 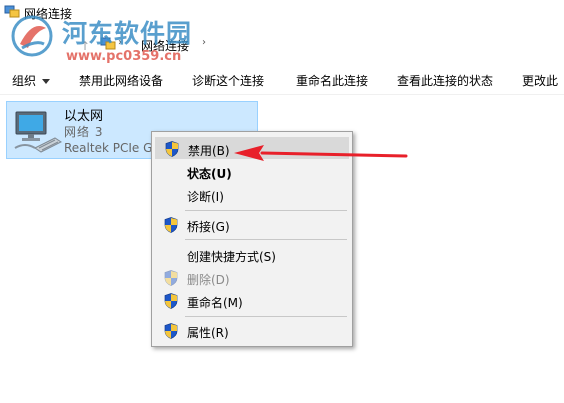 What do you see at coordinates (252, 331) in the screenshot?
I see `menu-item-properties: 属性(R)` at bounding box center [252, 331].